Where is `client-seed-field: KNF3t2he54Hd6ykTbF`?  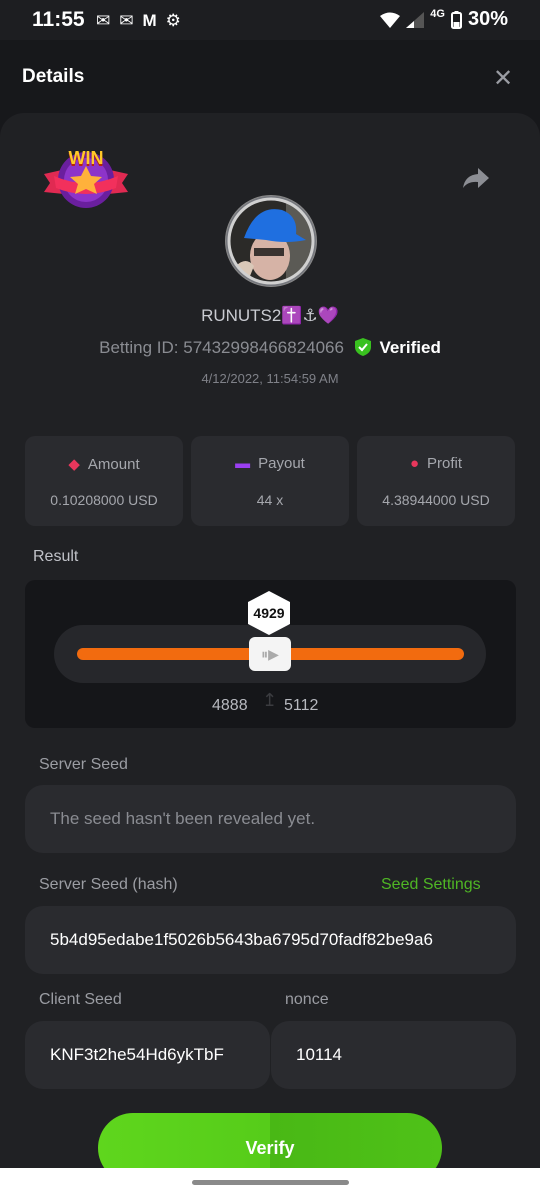
client-seed-field: KNF3t2he54Hd6ykTbF is located at coordinates (147, 1055).